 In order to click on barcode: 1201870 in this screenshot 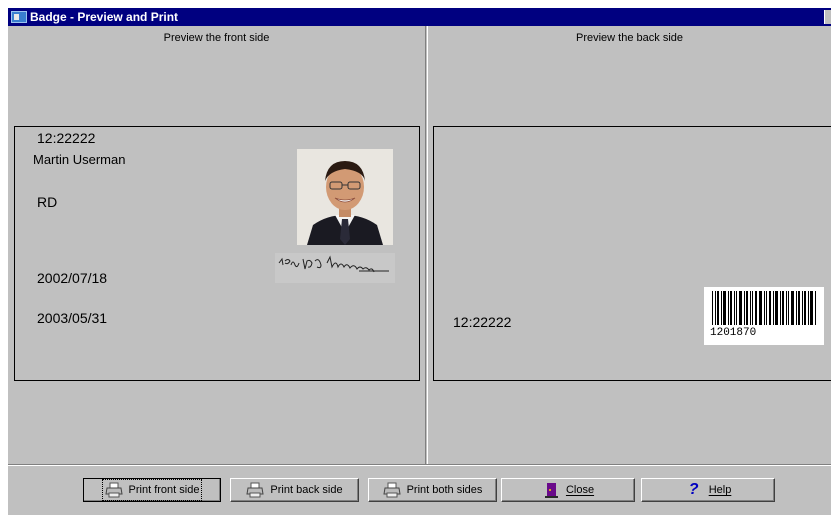, I will do `click(764, 316)`.